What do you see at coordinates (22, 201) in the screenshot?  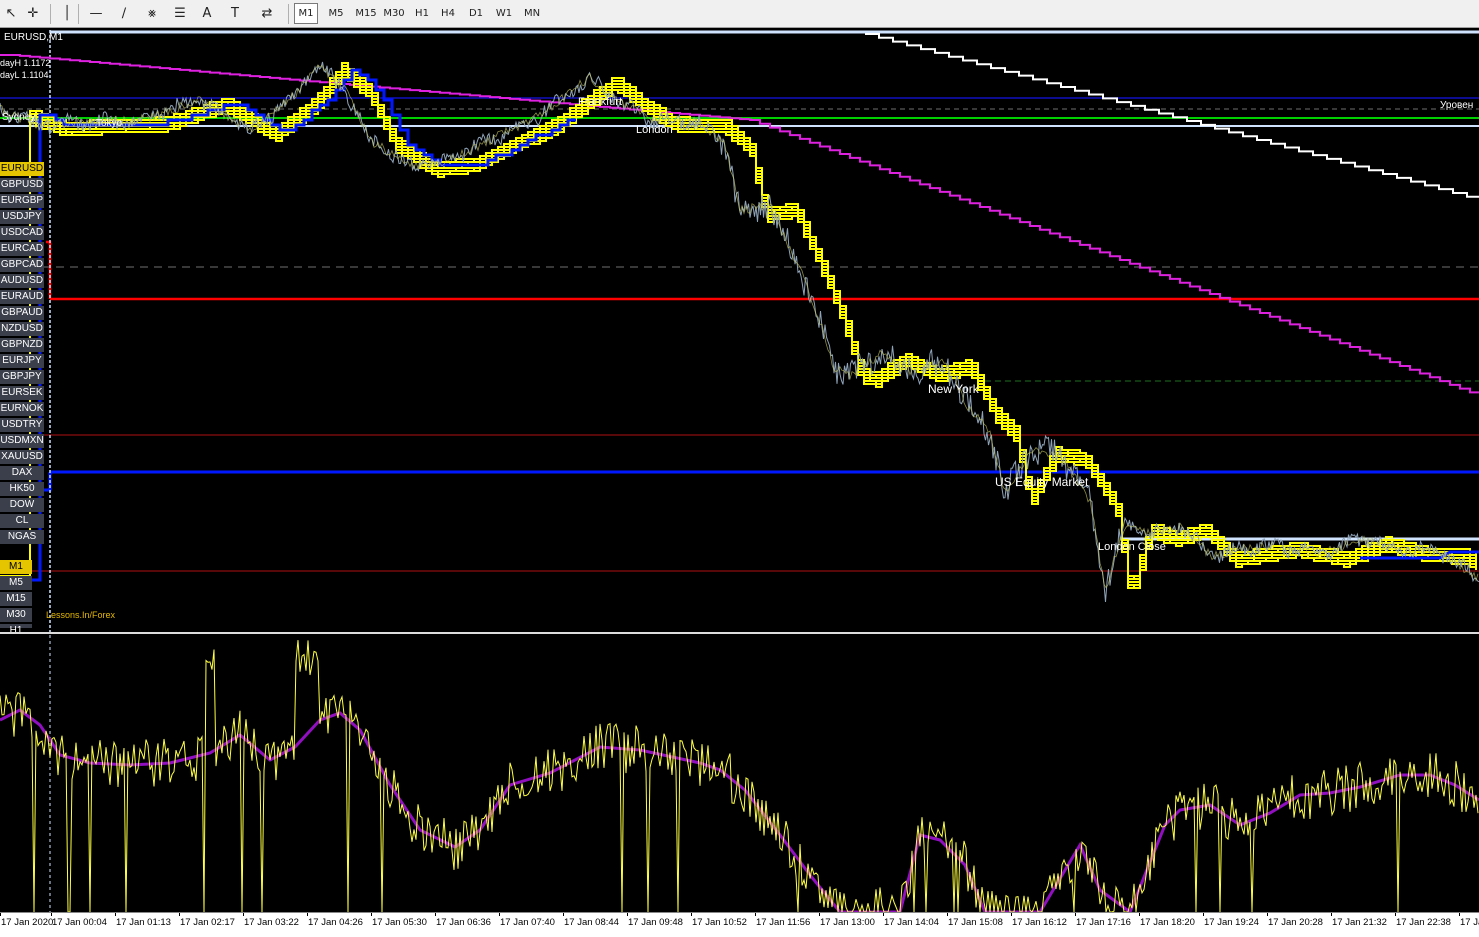 I see `symbol-button-eurgbp: EURGBP` at bounding box center [22, 201].